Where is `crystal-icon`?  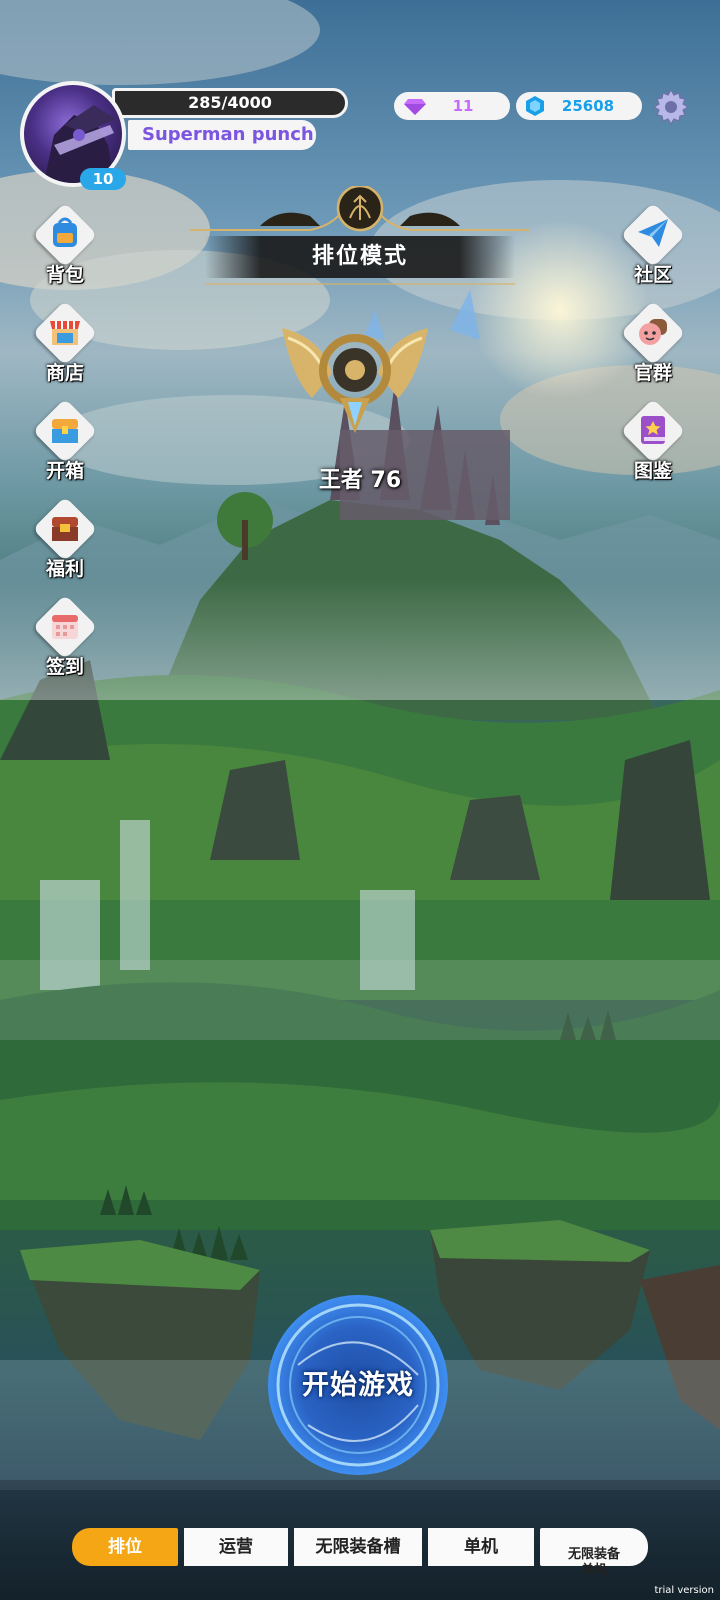
crystal-icon is located at coordinates (535, 106).